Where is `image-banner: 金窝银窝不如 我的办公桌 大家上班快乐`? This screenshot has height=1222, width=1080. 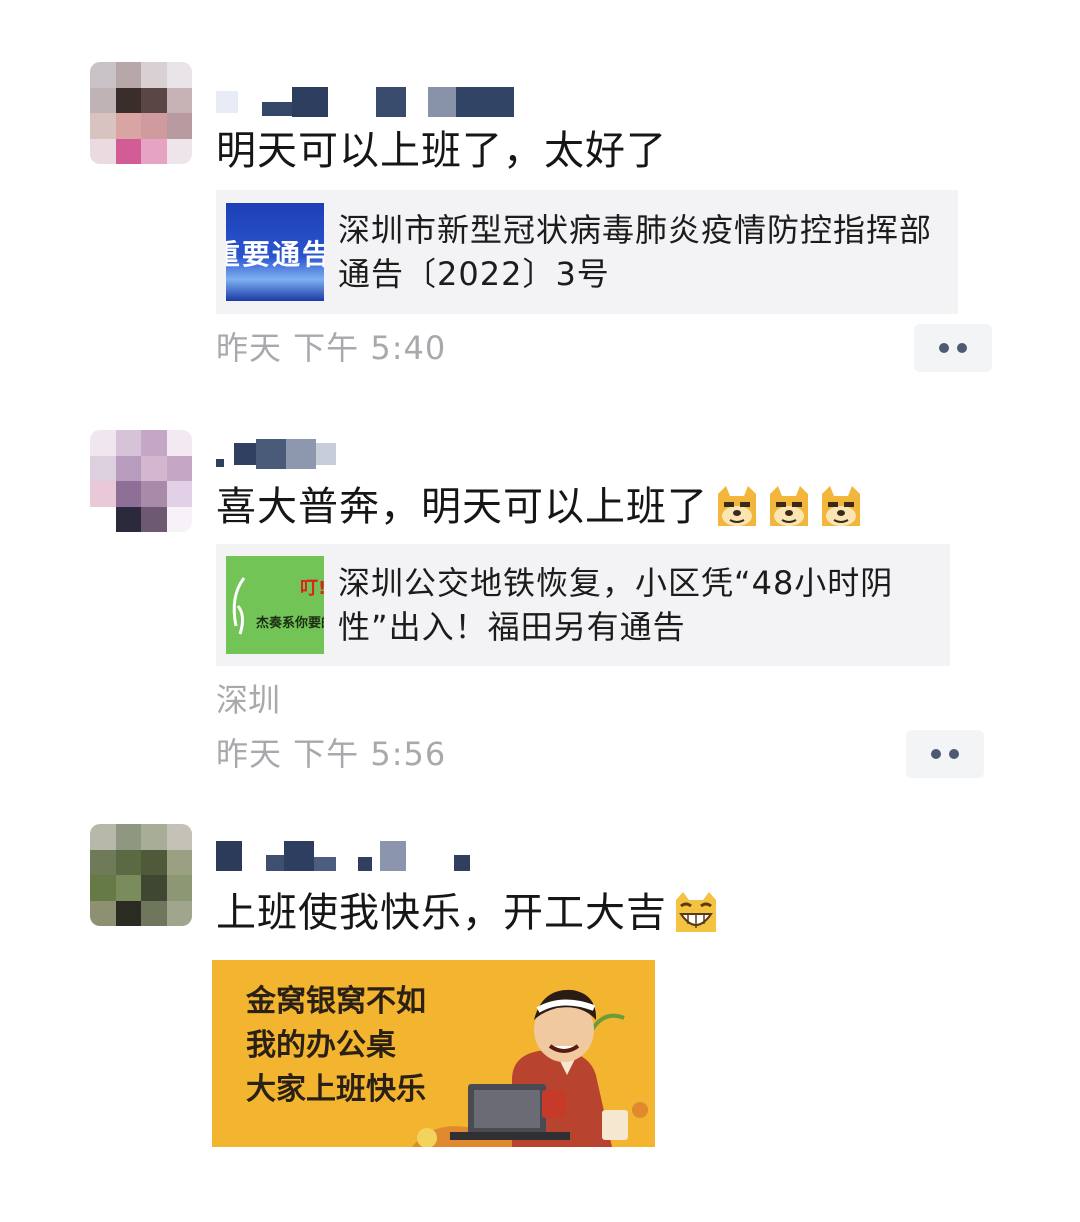
image-banner: 金窝银窝不如 我的办公桌 大家上班快乐 is located at coordinates (433, 1053).